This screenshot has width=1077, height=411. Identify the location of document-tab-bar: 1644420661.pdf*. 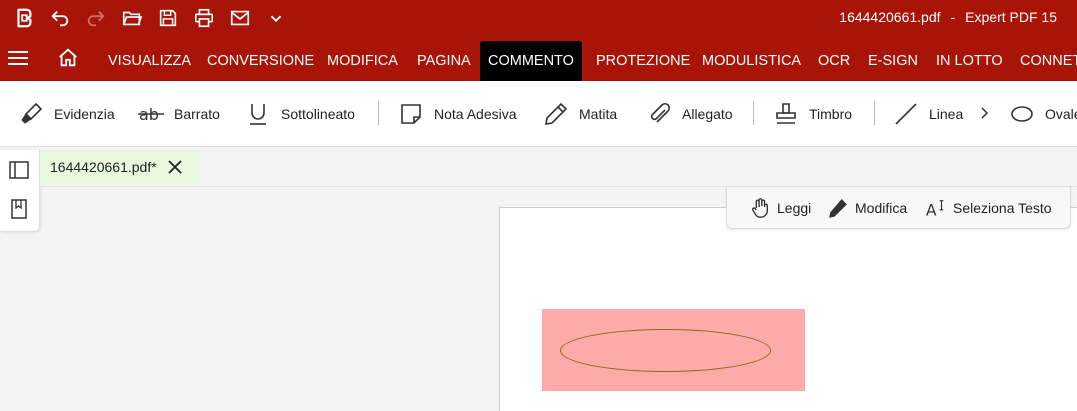
(558, 167).